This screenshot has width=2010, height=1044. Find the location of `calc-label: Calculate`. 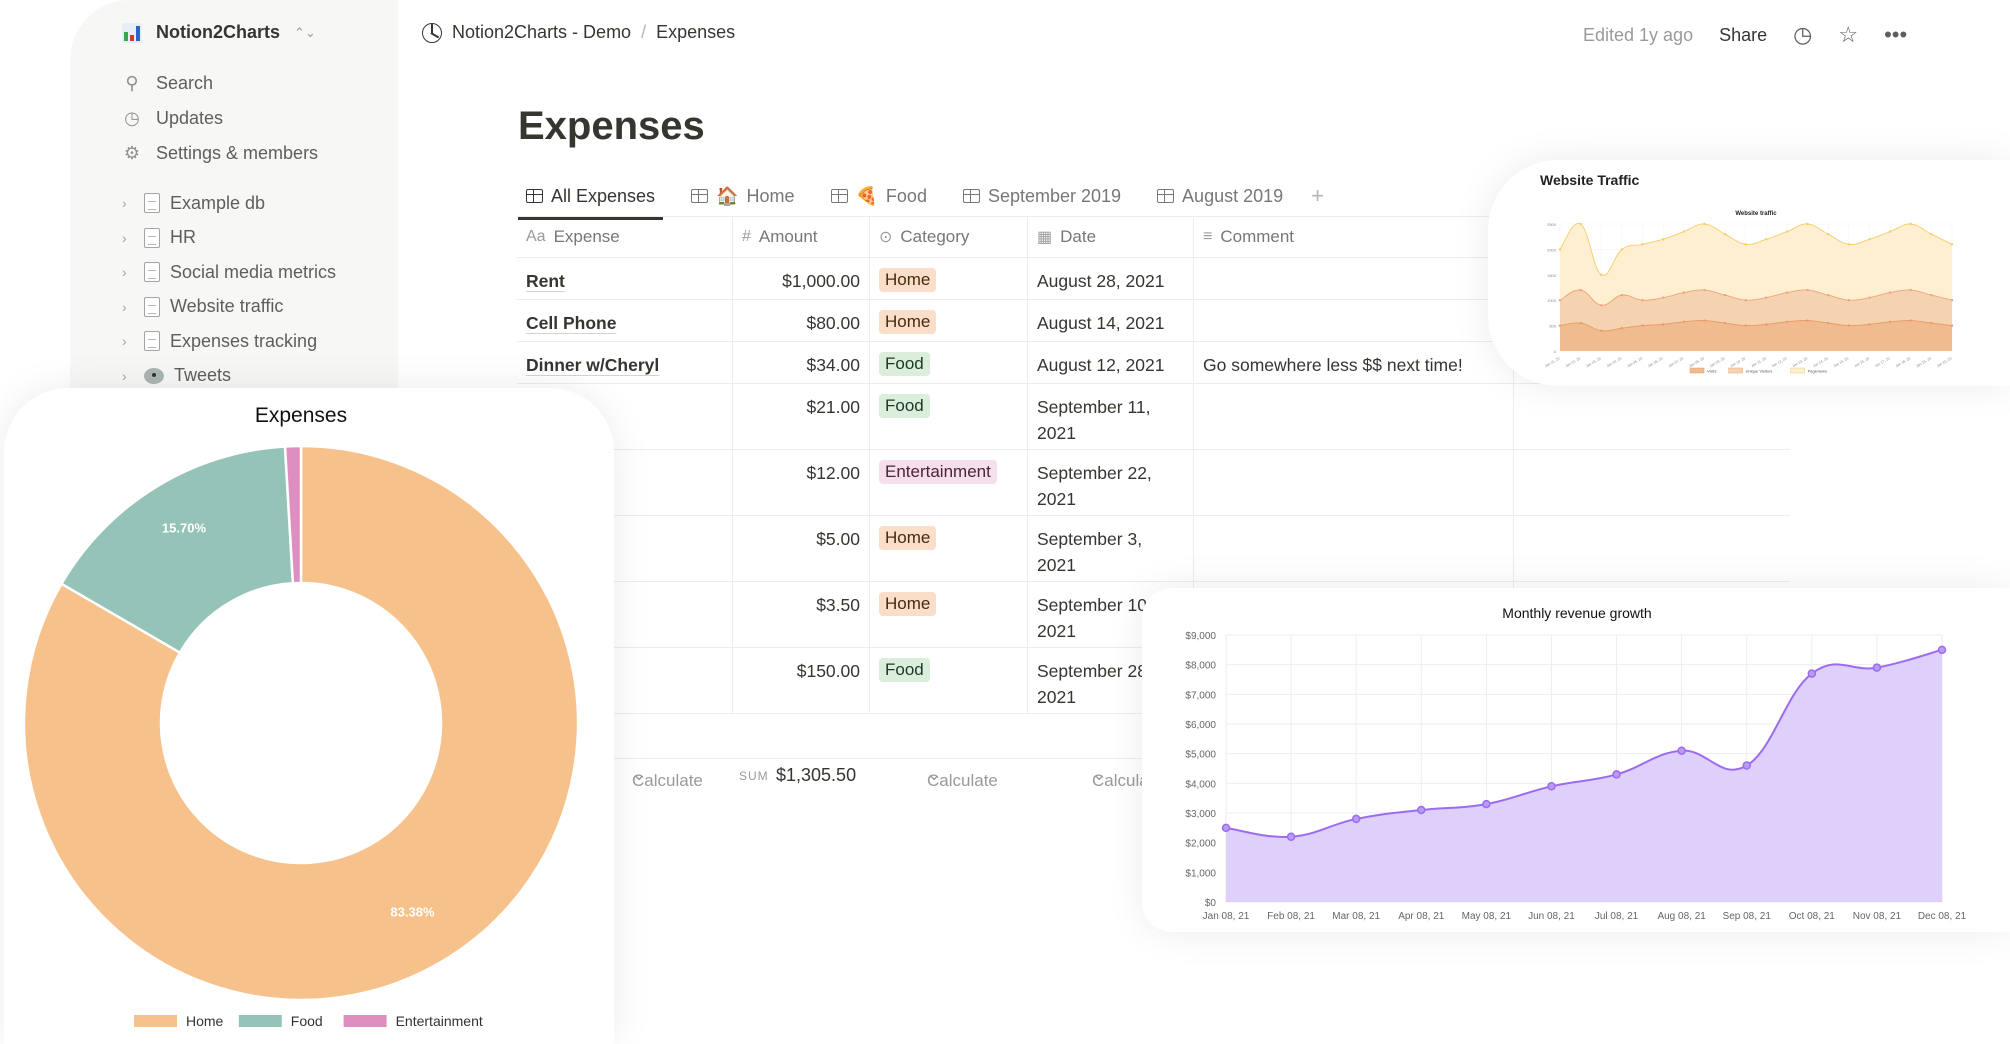

calc-label: Calculate is located at coordinates (962, 780).